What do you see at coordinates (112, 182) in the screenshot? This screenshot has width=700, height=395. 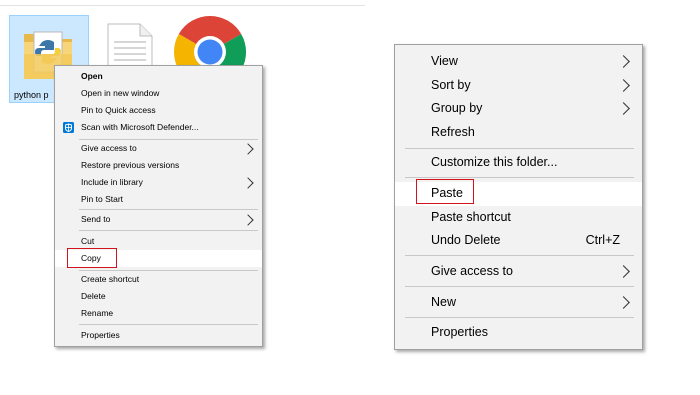 I see `menu-item-label: Include in library` at bounding box center [112, 182].